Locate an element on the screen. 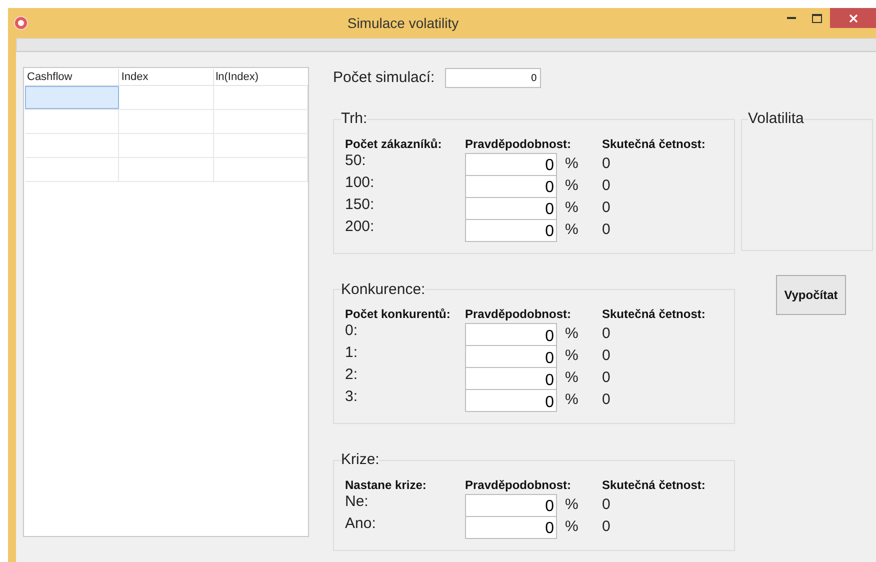  close-icon is located at coordinates (853, 18).